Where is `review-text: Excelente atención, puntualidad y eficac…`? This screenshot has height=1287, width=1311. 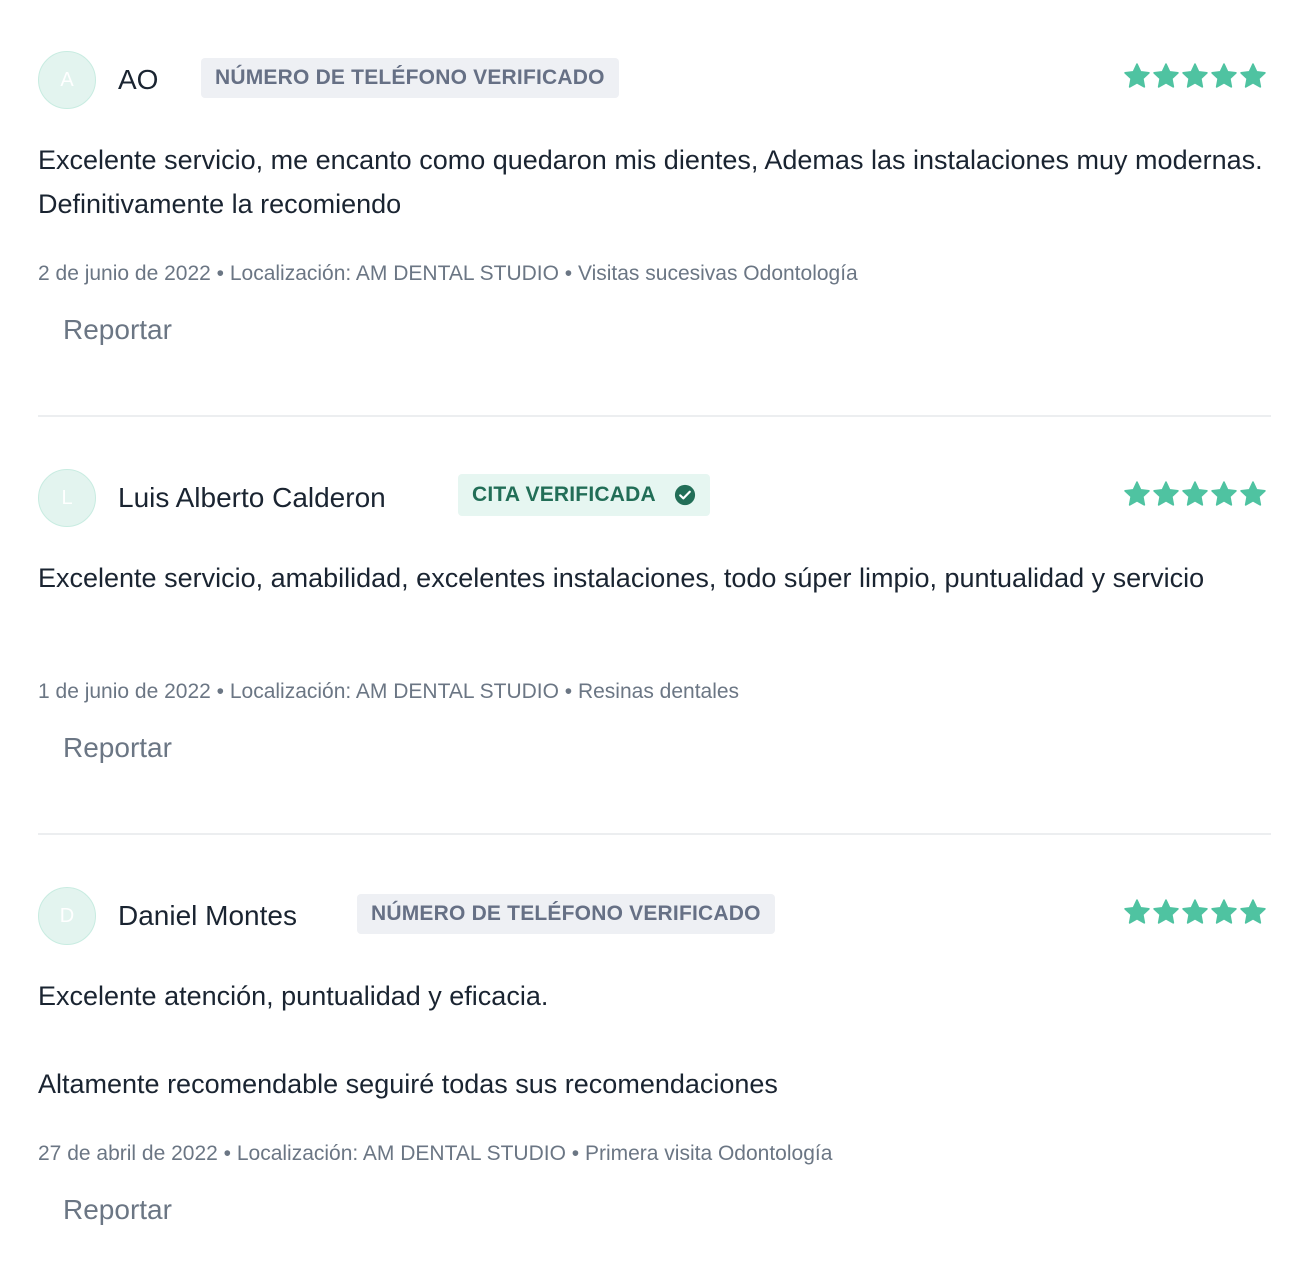 review-text: Excelente atención, puntualidad y eficac… is located at coordinates (293, 996).